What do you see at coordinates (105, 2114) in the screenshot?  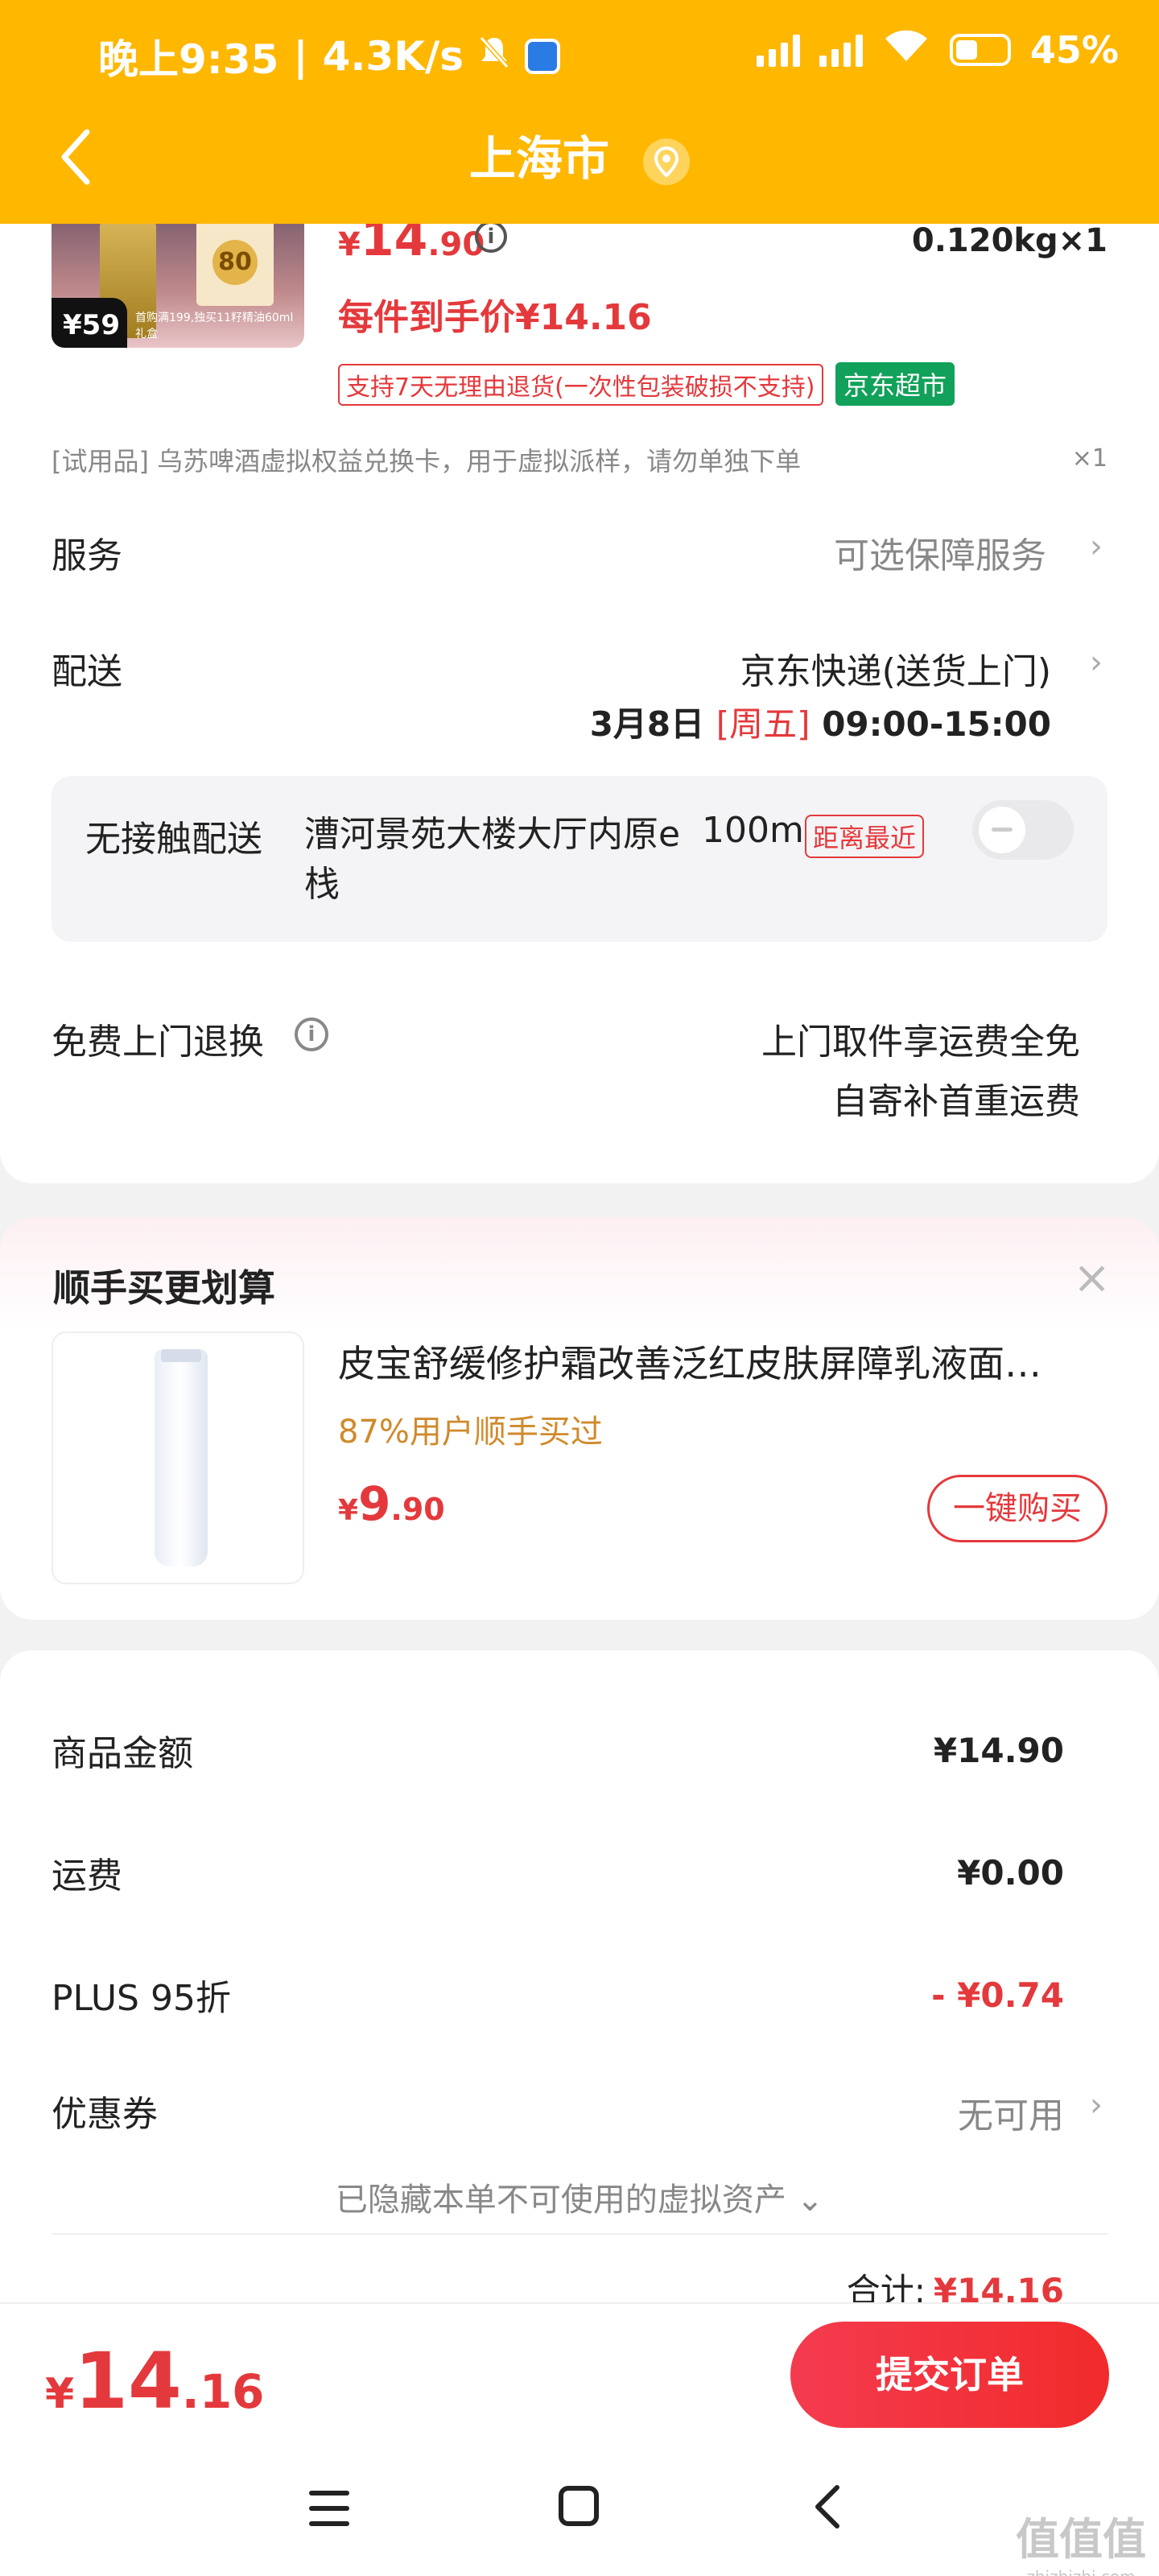 I see `coupon-label: 优惠券` at bounding box center [105, 2114].